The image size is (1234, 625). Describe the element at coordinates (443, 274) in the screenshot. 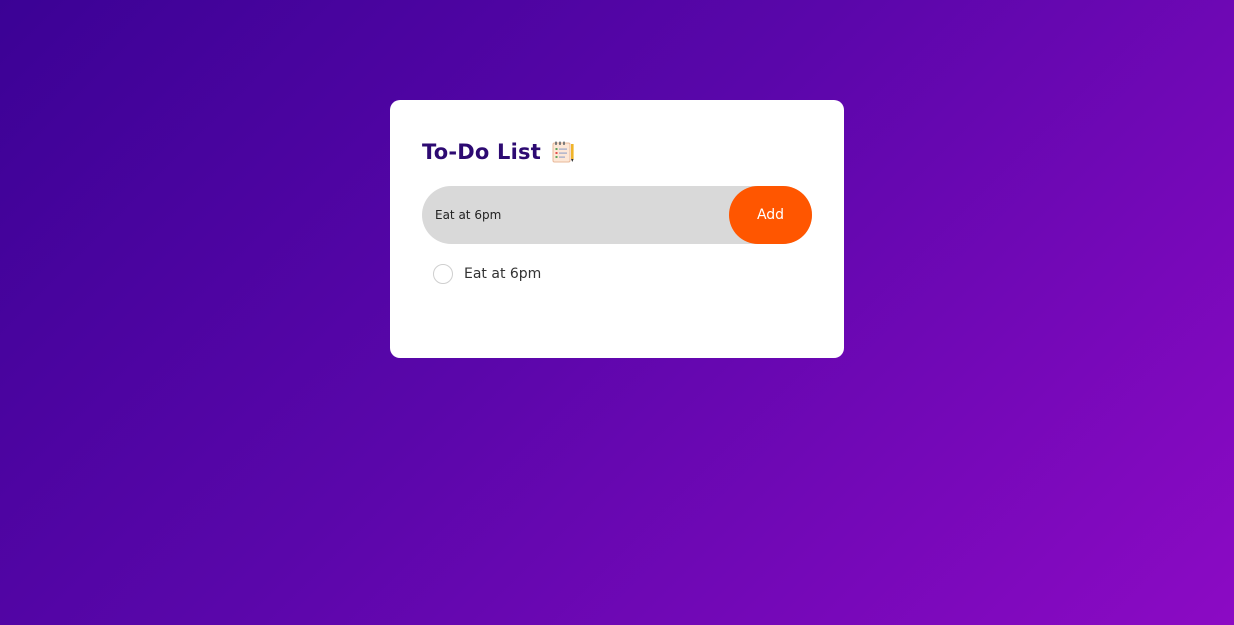

I see `task-checkbox` at that location.